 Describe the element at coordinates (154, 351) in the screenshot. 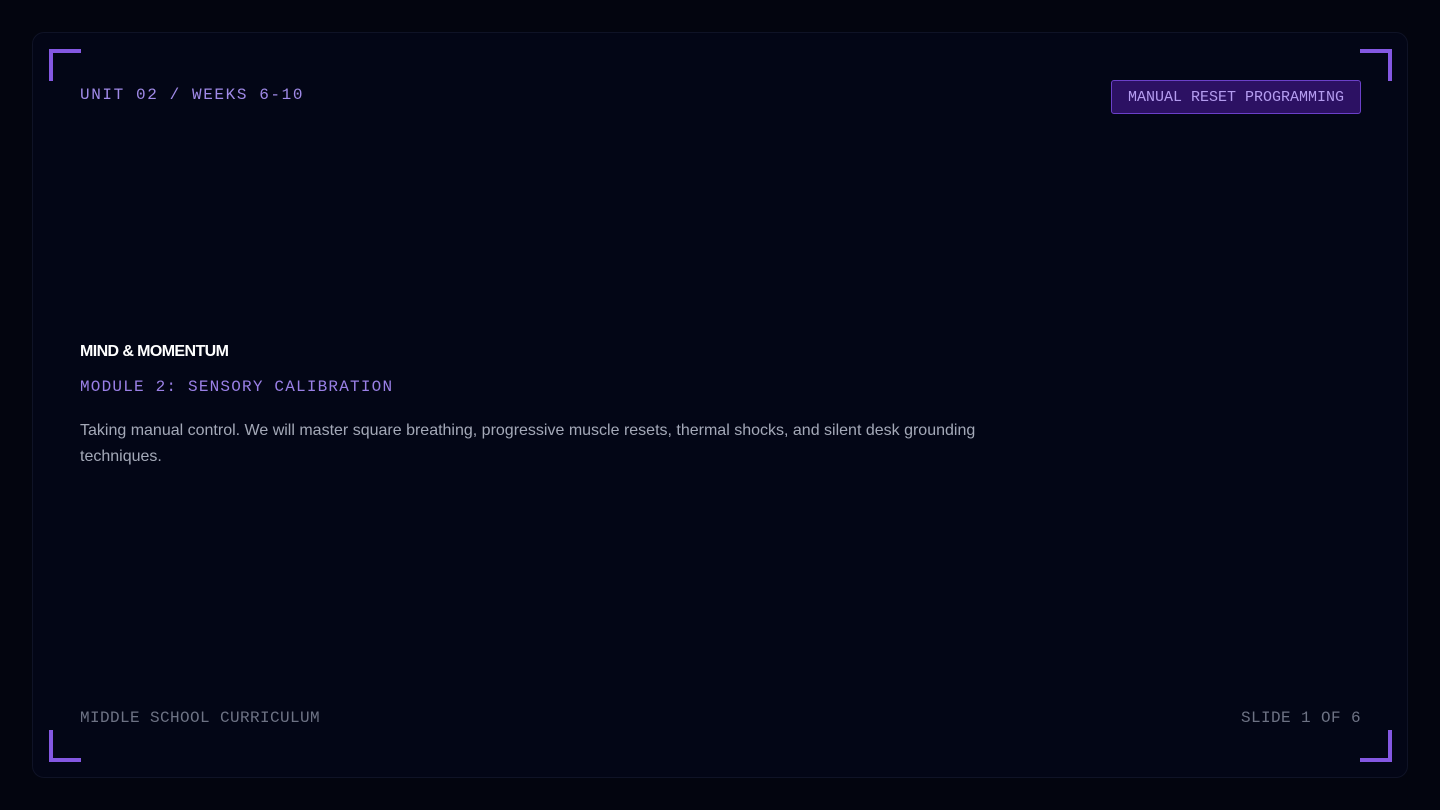

I see `brand-title: MIND & MOMENTUM` at that location.